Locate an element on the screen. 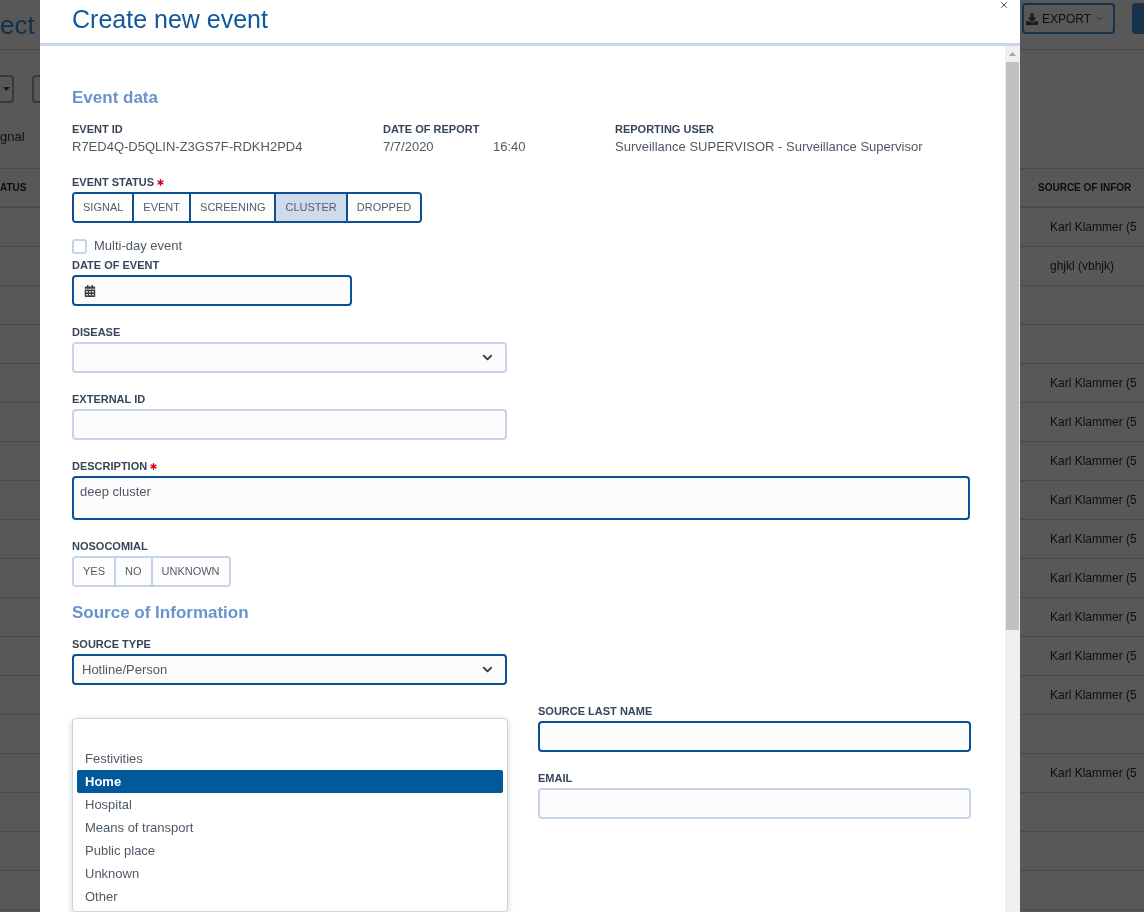 Image resolution: width=1144 pixels, height=912 pixels. scrollbar is located at coordinates (1012, 479).